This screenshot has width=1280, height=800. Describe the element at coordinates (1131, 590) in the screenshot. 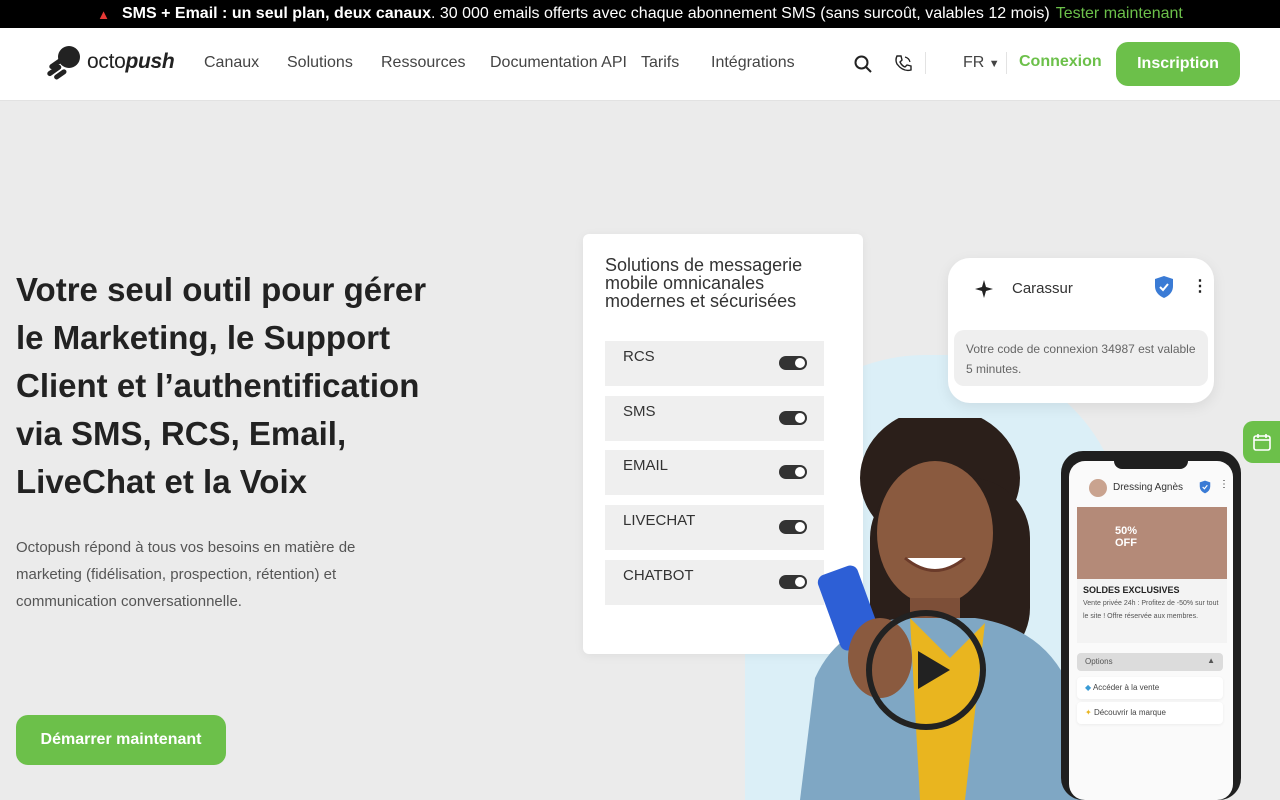

I see `promo-headline: SOLDES EXCLUSIVES` at that location.